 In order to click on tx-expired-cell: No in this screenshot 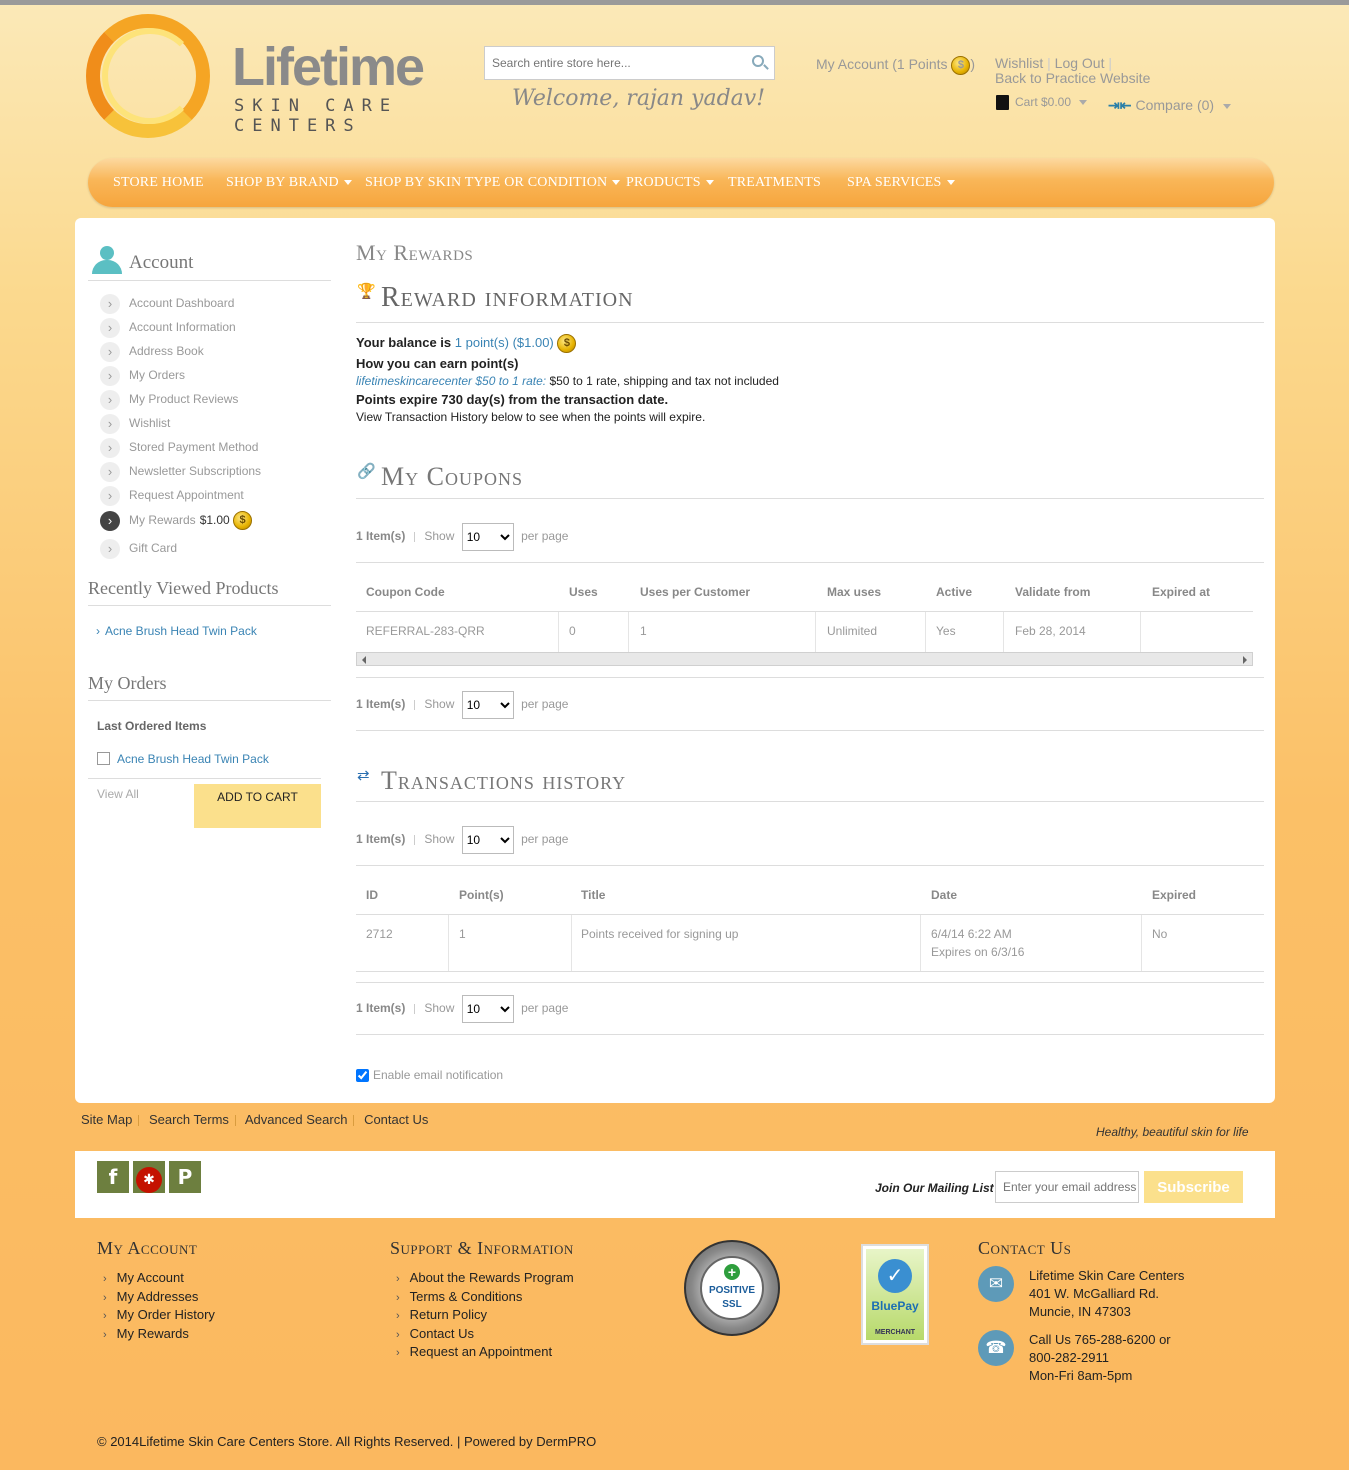, I will do `click(1160, 934)`.